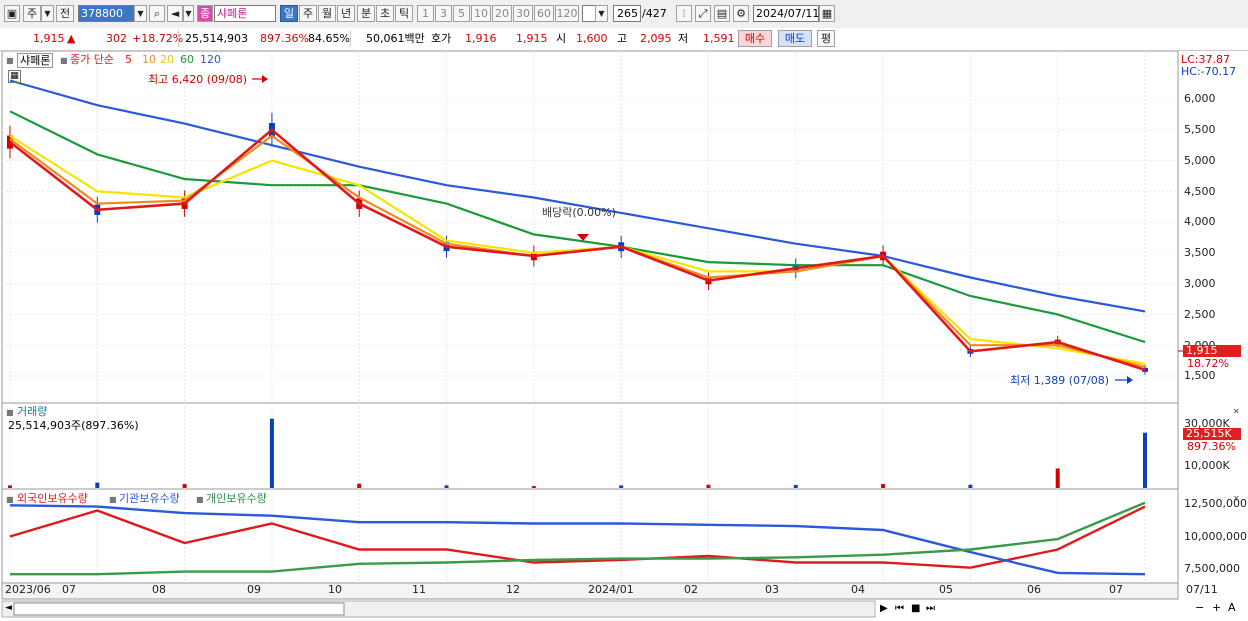  I want to click on holding-close-icon: ✕, so click(1236, 498).